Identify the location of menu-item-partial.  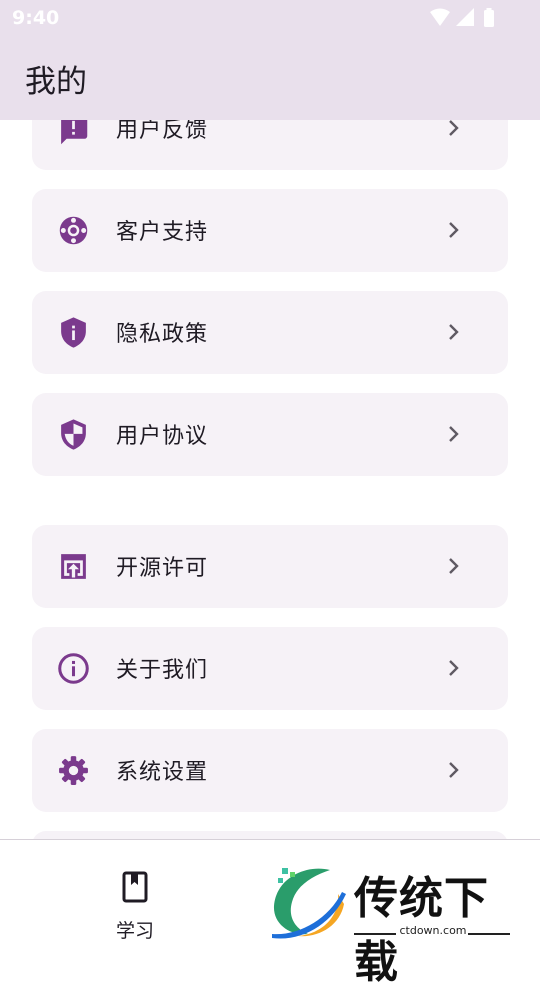
(270, 835).